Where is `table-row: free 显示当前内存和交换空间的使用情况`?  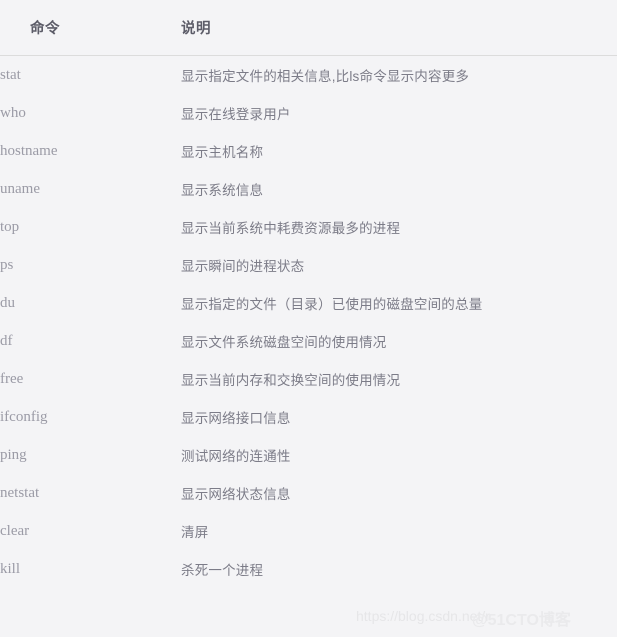
table-row: free 显示当前内存和交换空间的使用情况 is located at coordinates (308, 379).